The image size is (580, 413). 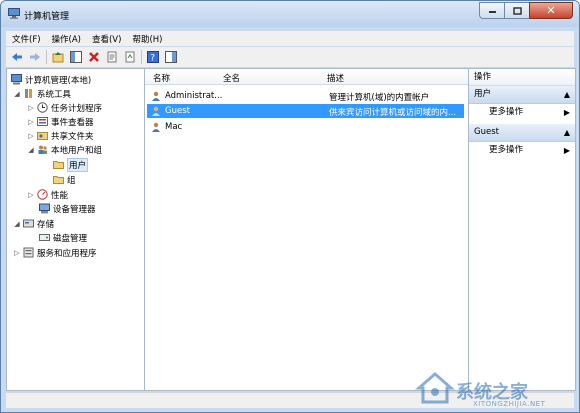 I want to click on back-button, so click(x=17, y=57).